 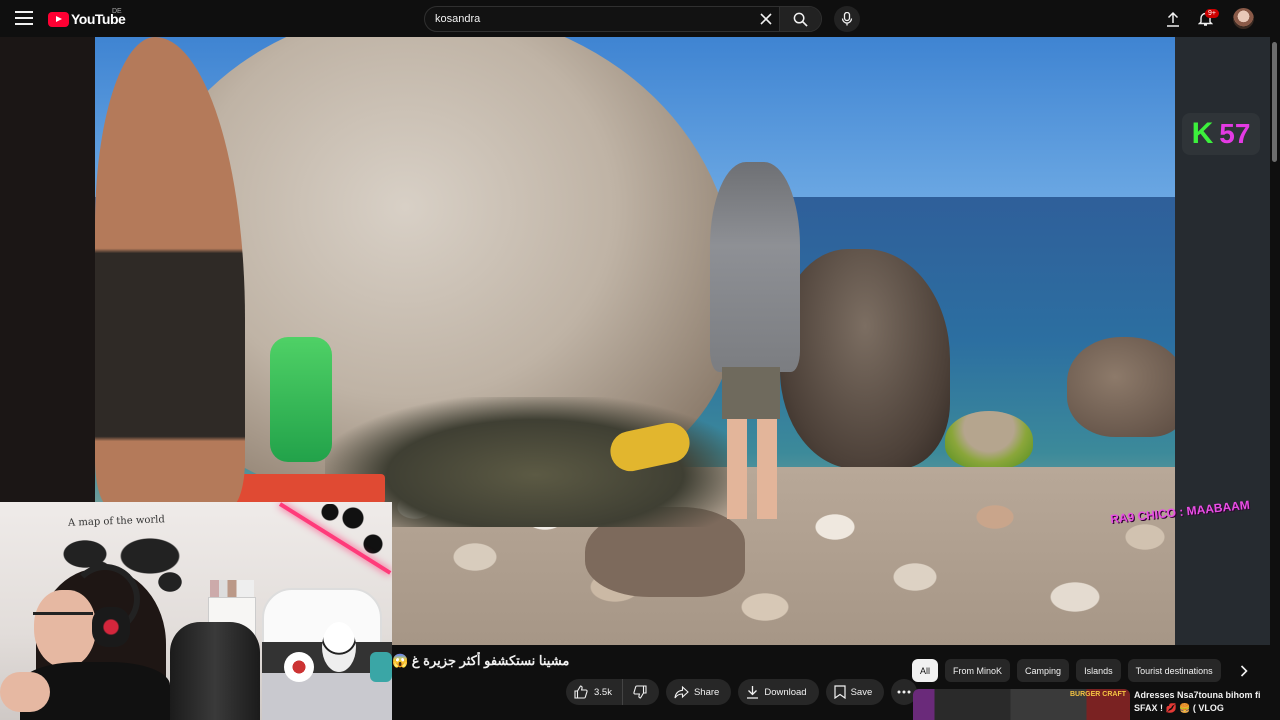 I want to click on streamer-arm, so click(x=25, y=692).